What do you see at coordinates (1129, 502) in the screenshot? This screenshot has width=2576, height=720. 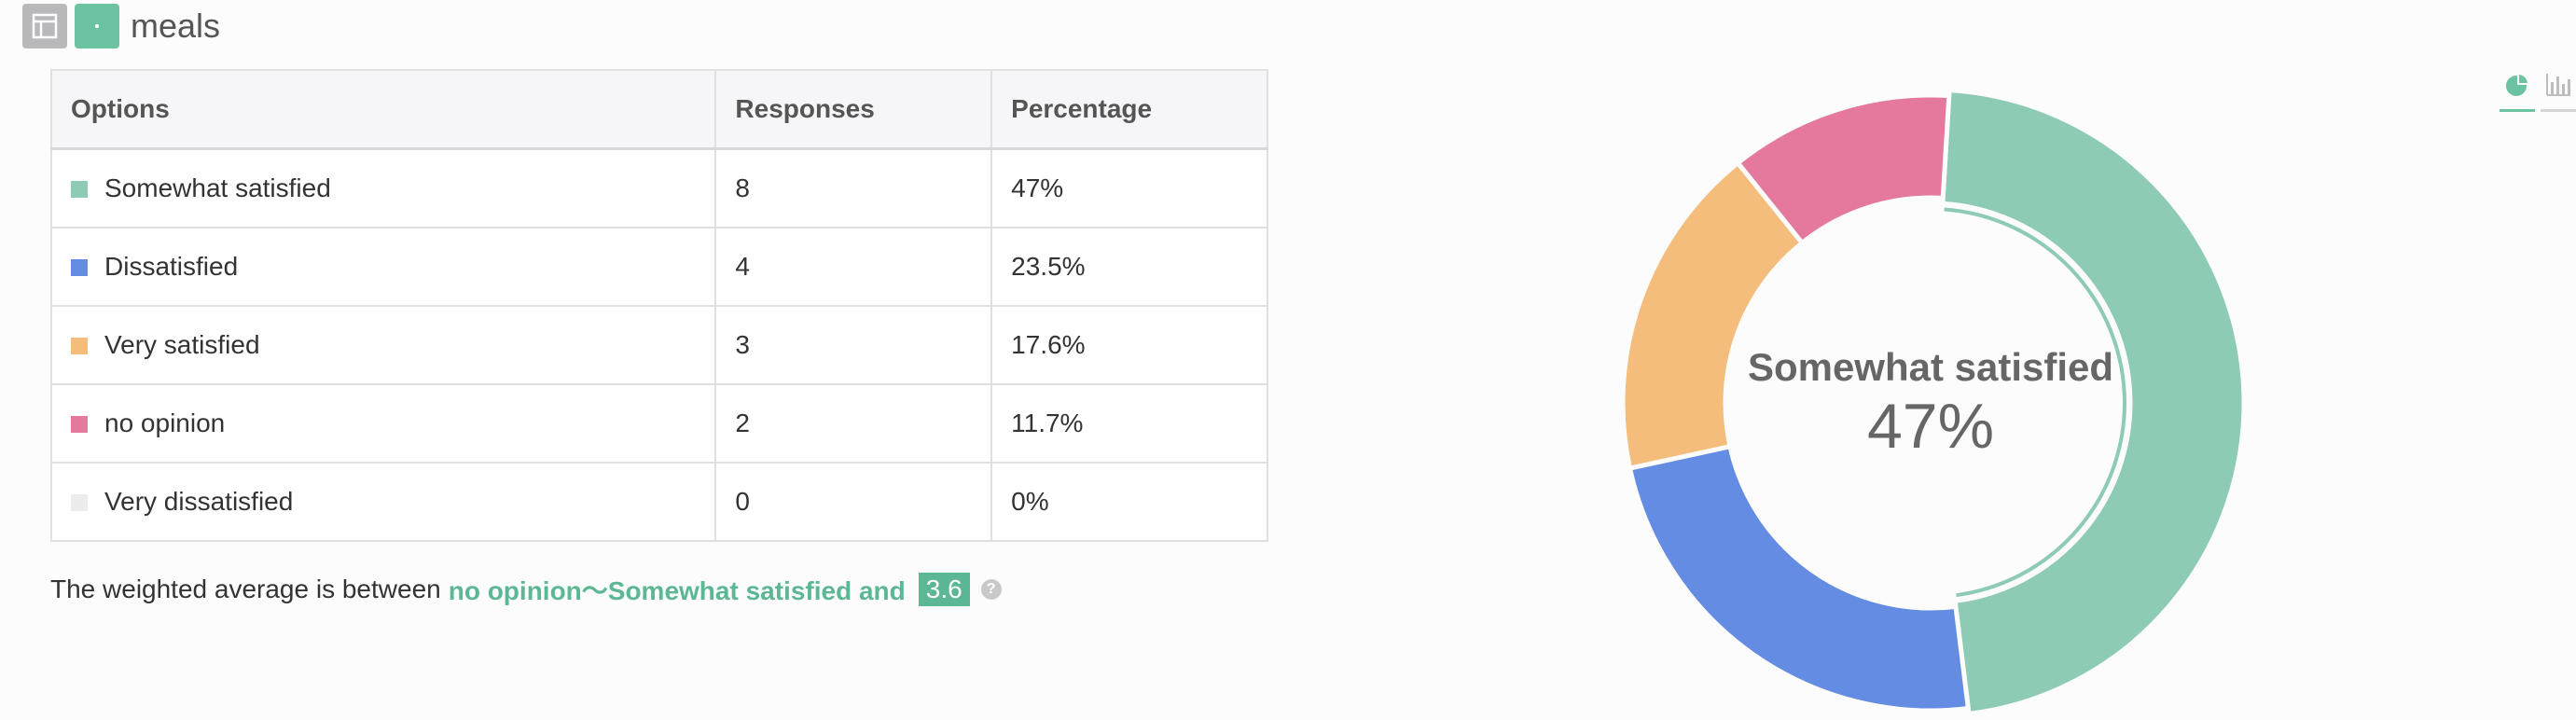 I see `percentage-cell: 0%` at bounding box center [1129, 502].